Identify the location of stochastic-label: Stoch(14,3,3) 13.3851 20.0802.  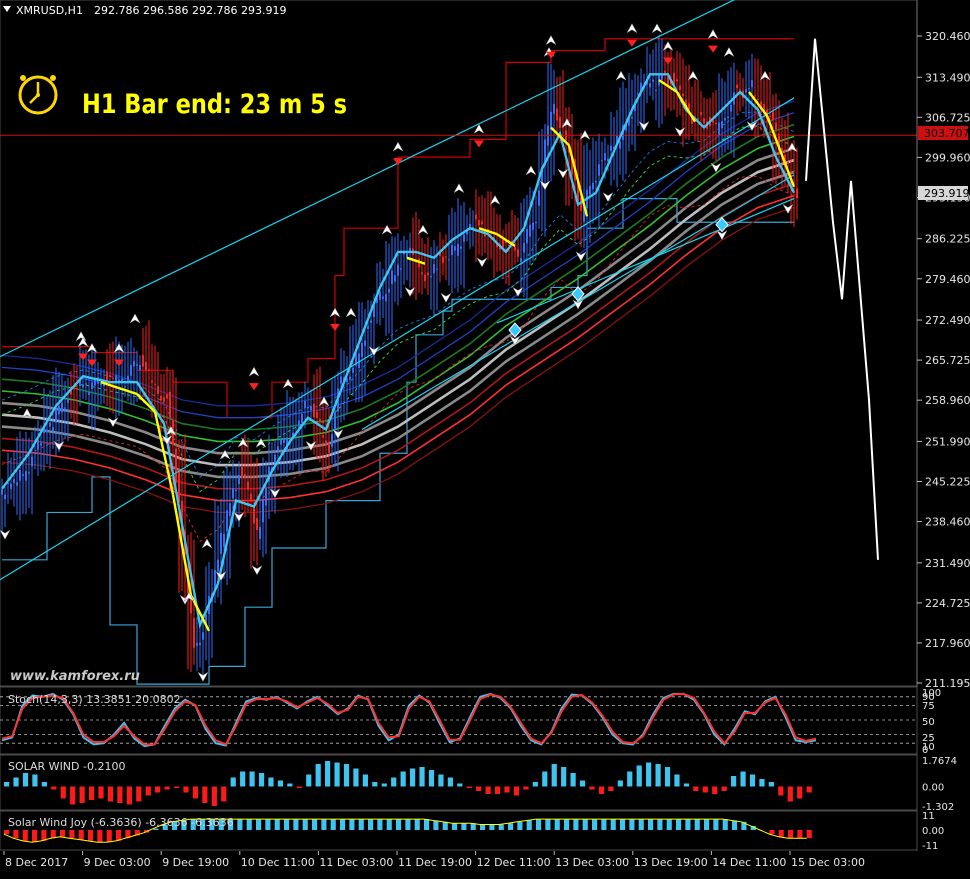
(94, 699).